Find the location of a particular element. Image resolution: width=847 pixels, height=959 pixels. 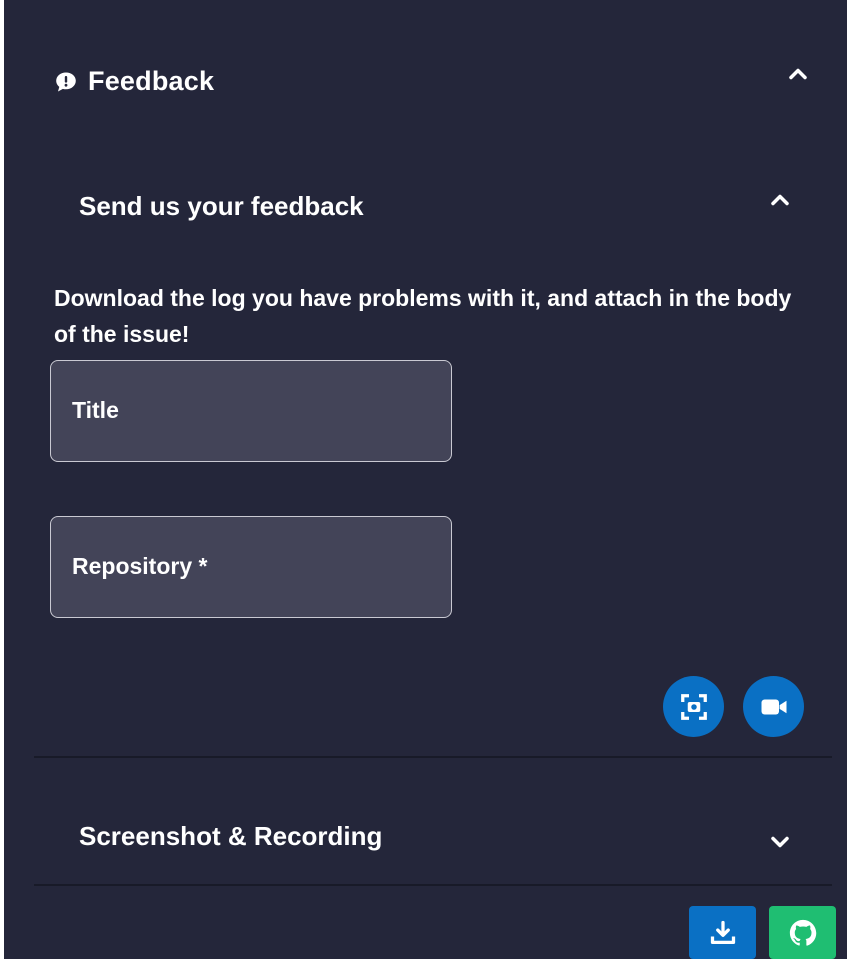

github-icon is located at coordinates (802, 932).